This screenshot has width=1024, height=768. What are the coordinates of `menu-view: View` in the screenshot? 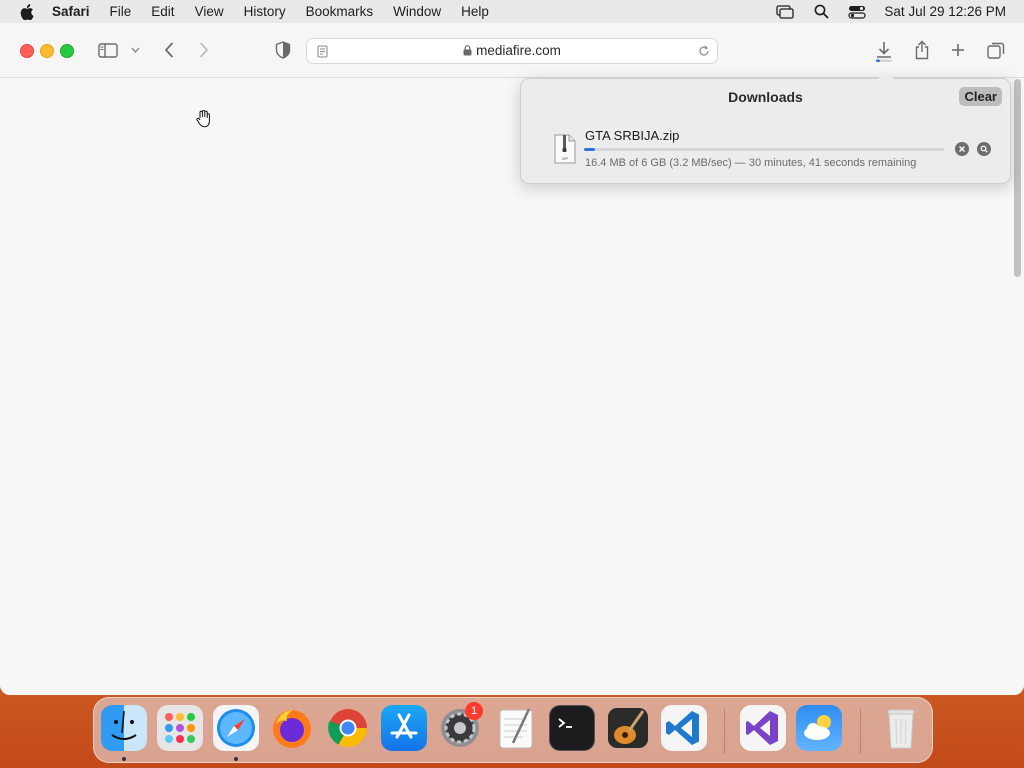 It's located at (209, 11).